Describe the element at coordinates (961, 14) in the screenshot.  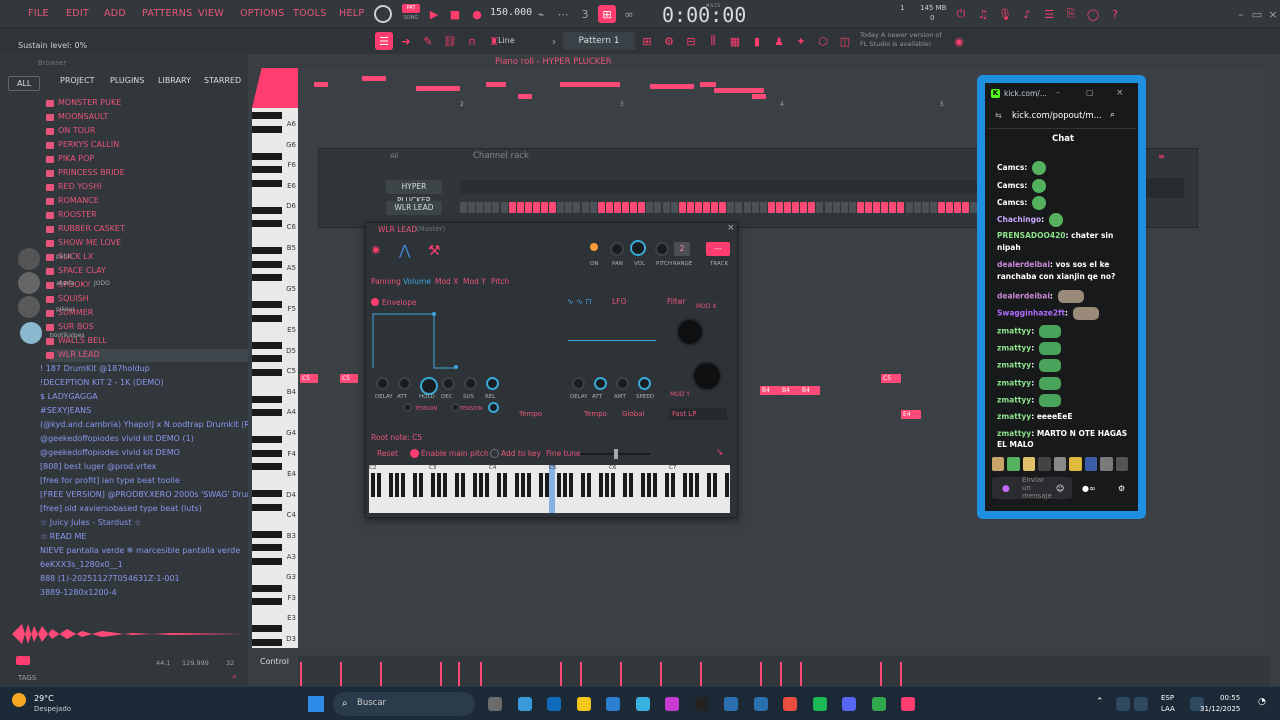
I see `power-icon: ⏻` at that location.